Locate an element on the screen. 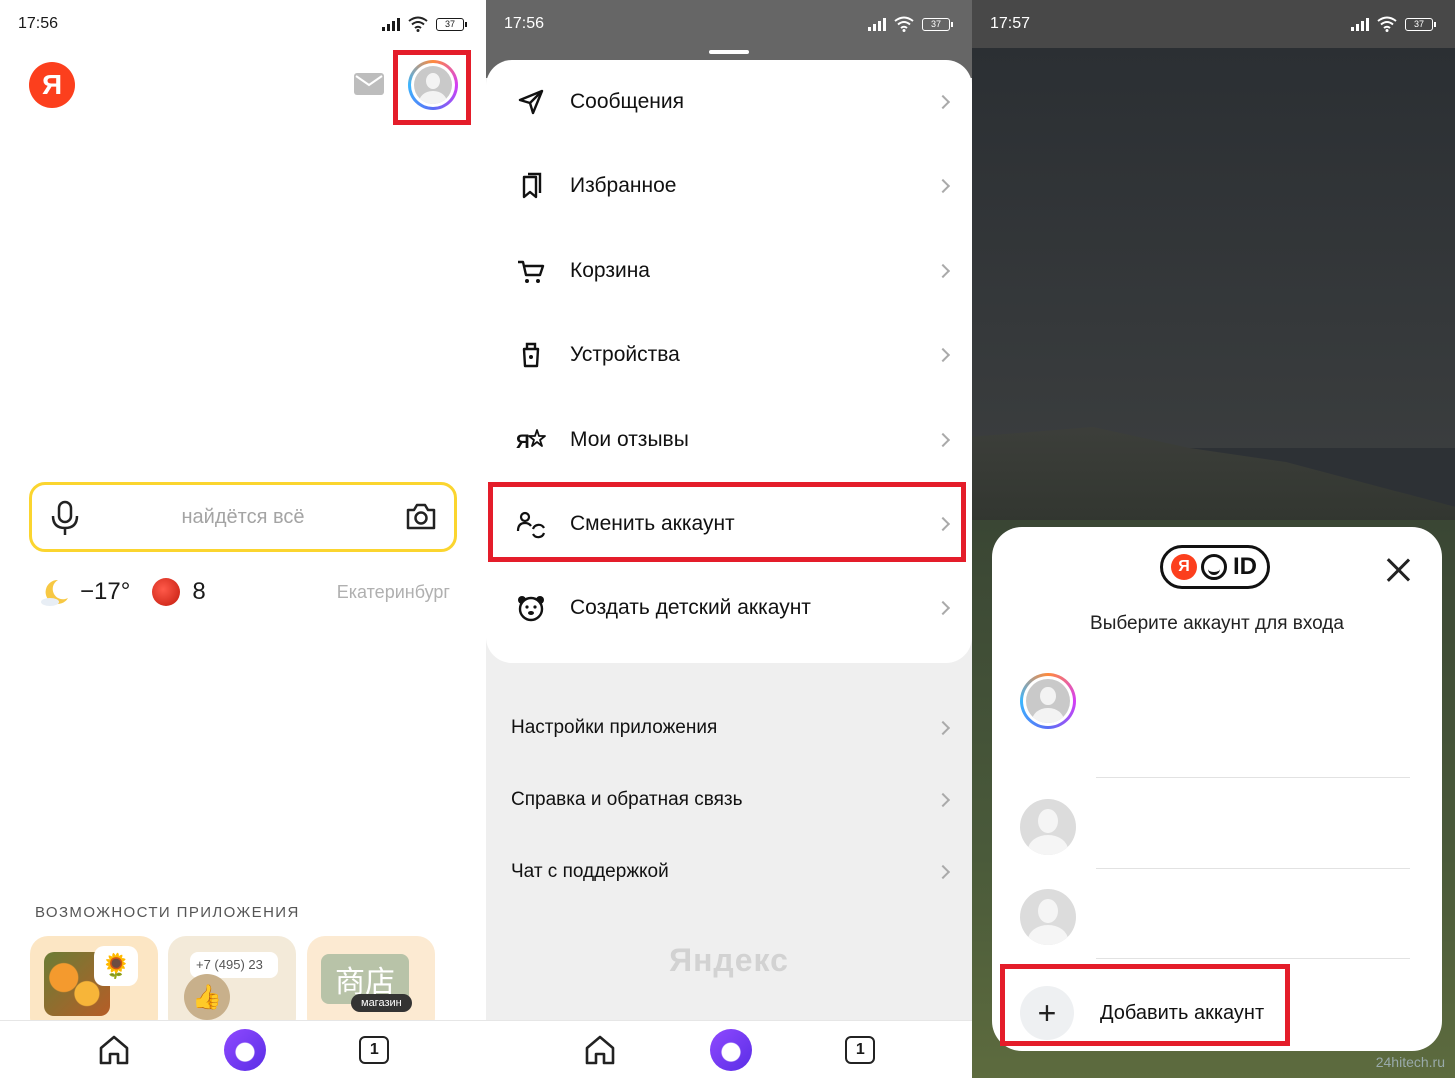 This screenshot has height=1078, width=1455. shop-badge: магазин is located at coordinates (381, 1003).